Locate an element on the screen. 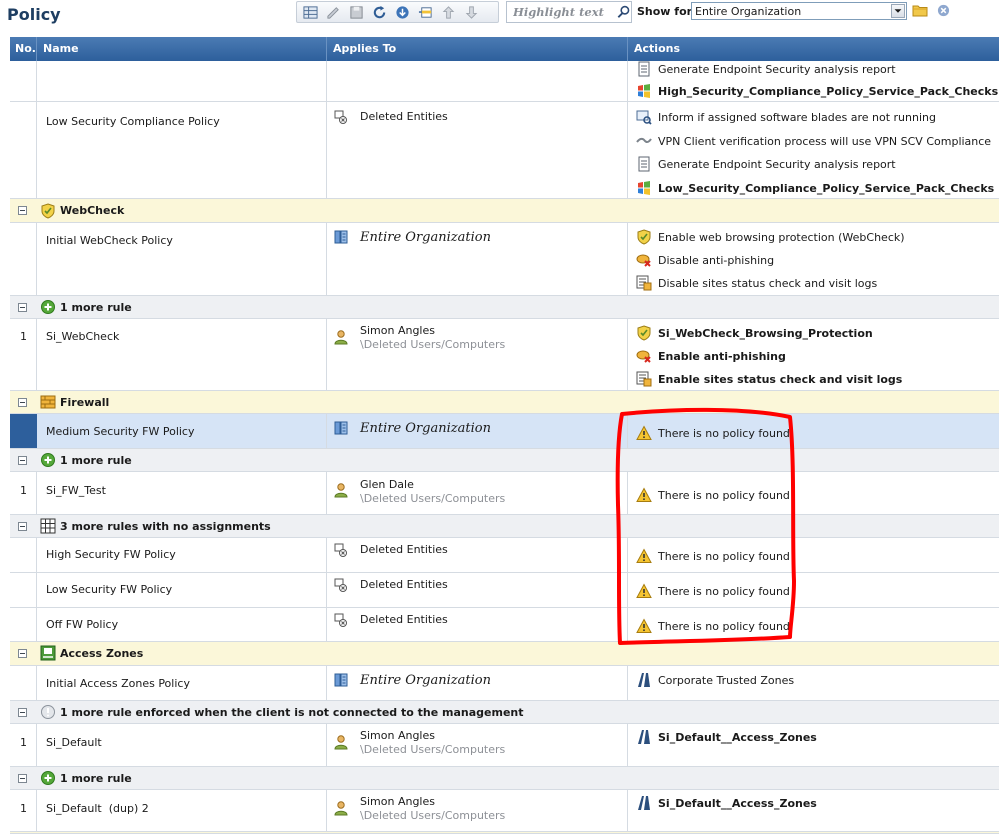 The width and height of the screenshot is (999, 834). access-zones-icon is located at coordinates (48, 653).